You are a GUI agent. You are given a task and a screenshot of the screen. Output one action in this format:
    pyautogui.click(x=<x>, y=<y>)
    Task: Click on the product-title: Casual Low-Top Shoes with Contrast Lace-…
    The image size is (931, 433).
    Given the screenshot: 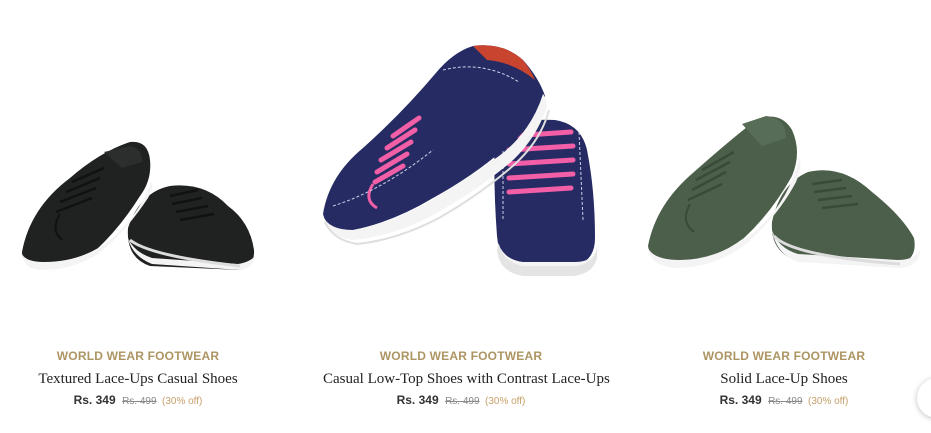 What is the action you would take?
    pyautogui.click(x=466, y=379)
    